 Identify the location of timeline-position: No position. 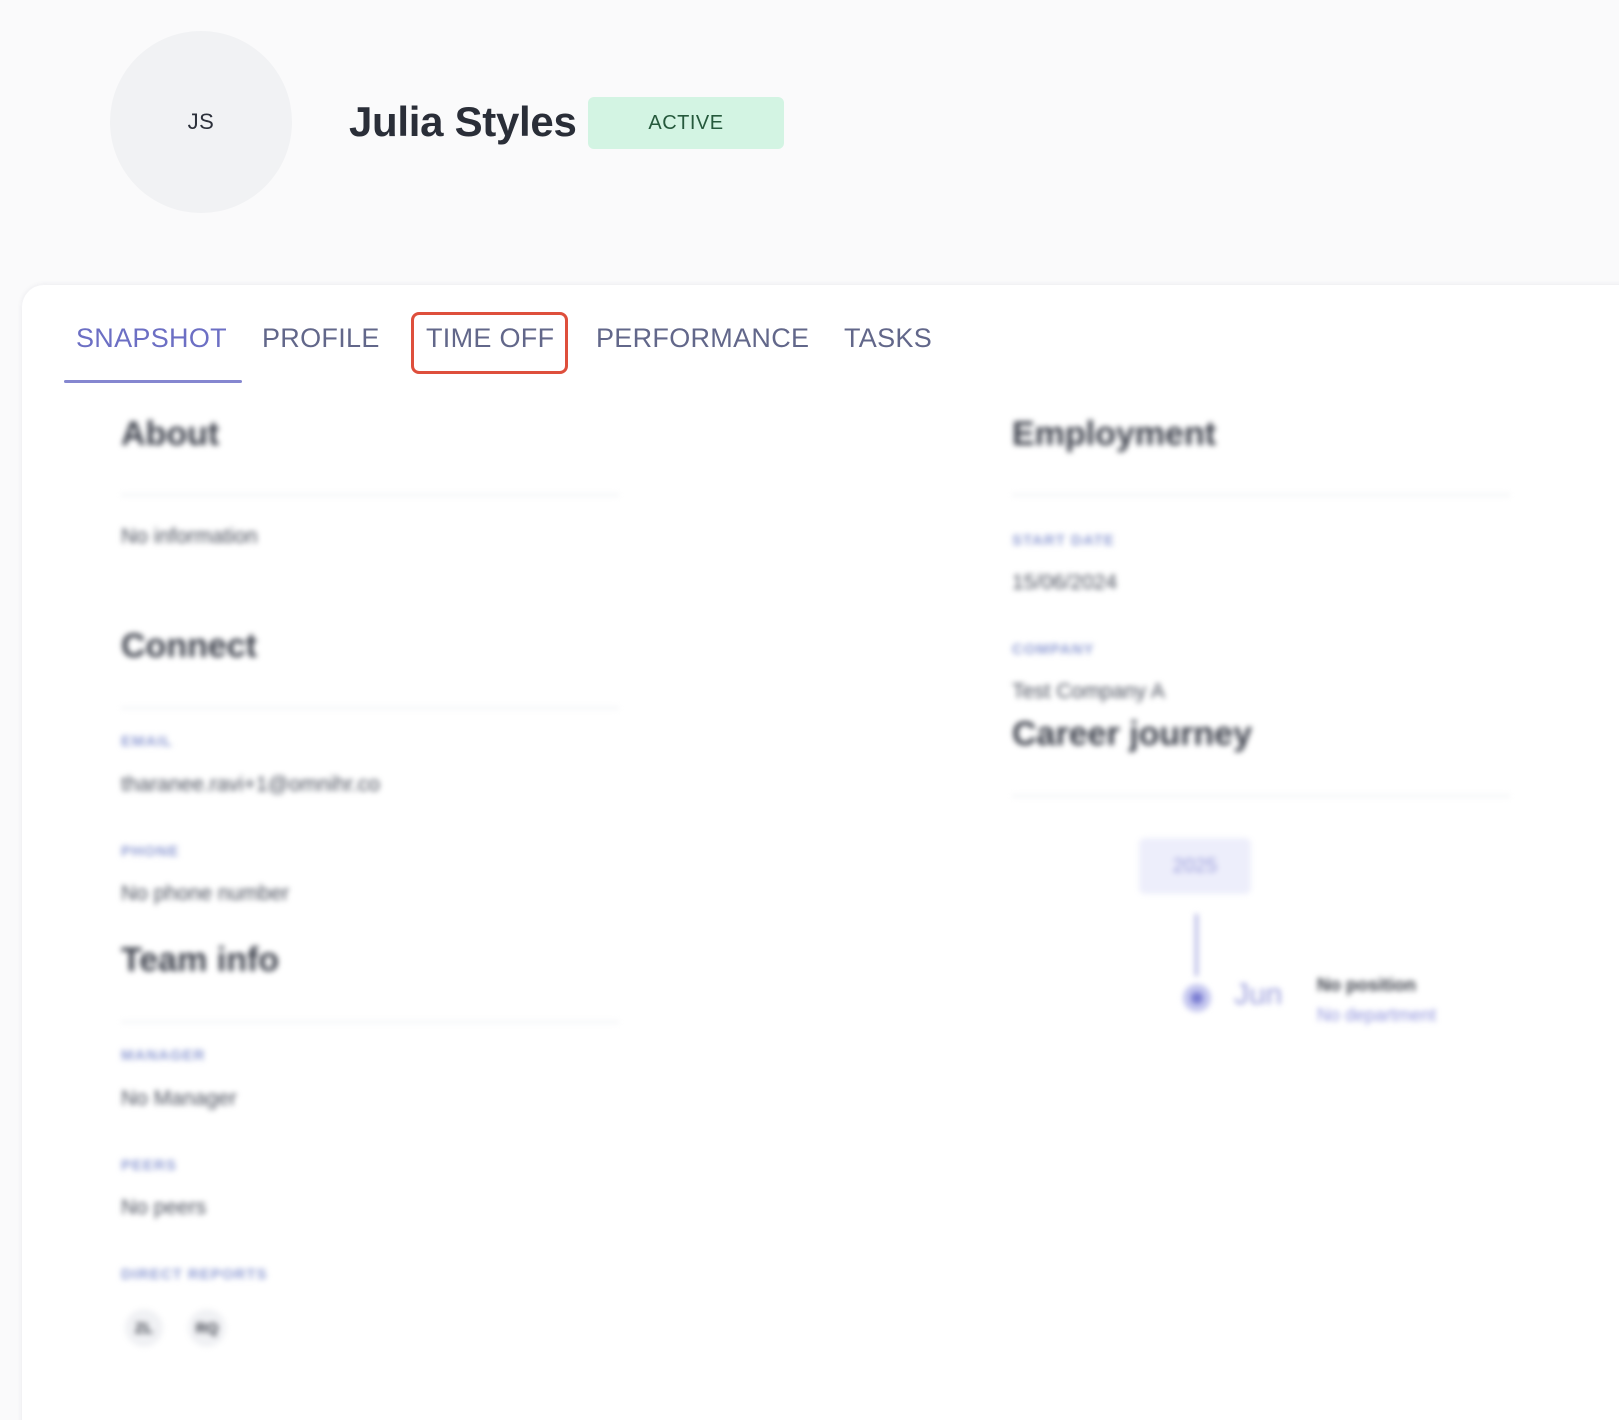
(1366, 985).